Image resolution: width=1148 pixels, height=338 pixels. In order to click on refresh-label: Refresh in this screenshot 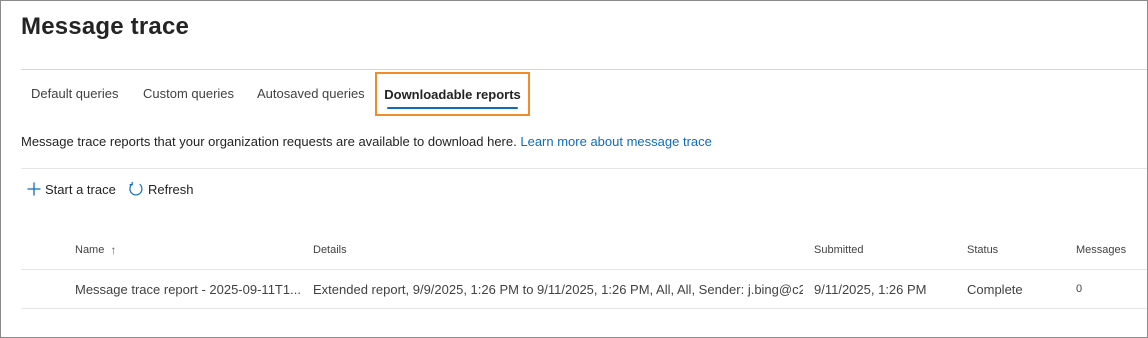, I will do `click(171, 189)`.